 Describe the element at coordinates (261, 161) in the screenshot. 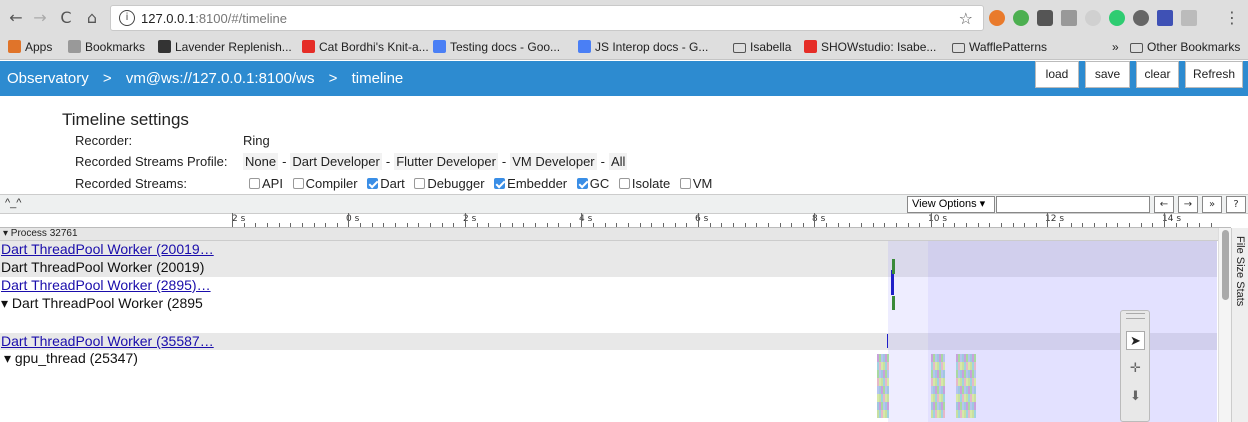

I see `profile-none: None` at that location.